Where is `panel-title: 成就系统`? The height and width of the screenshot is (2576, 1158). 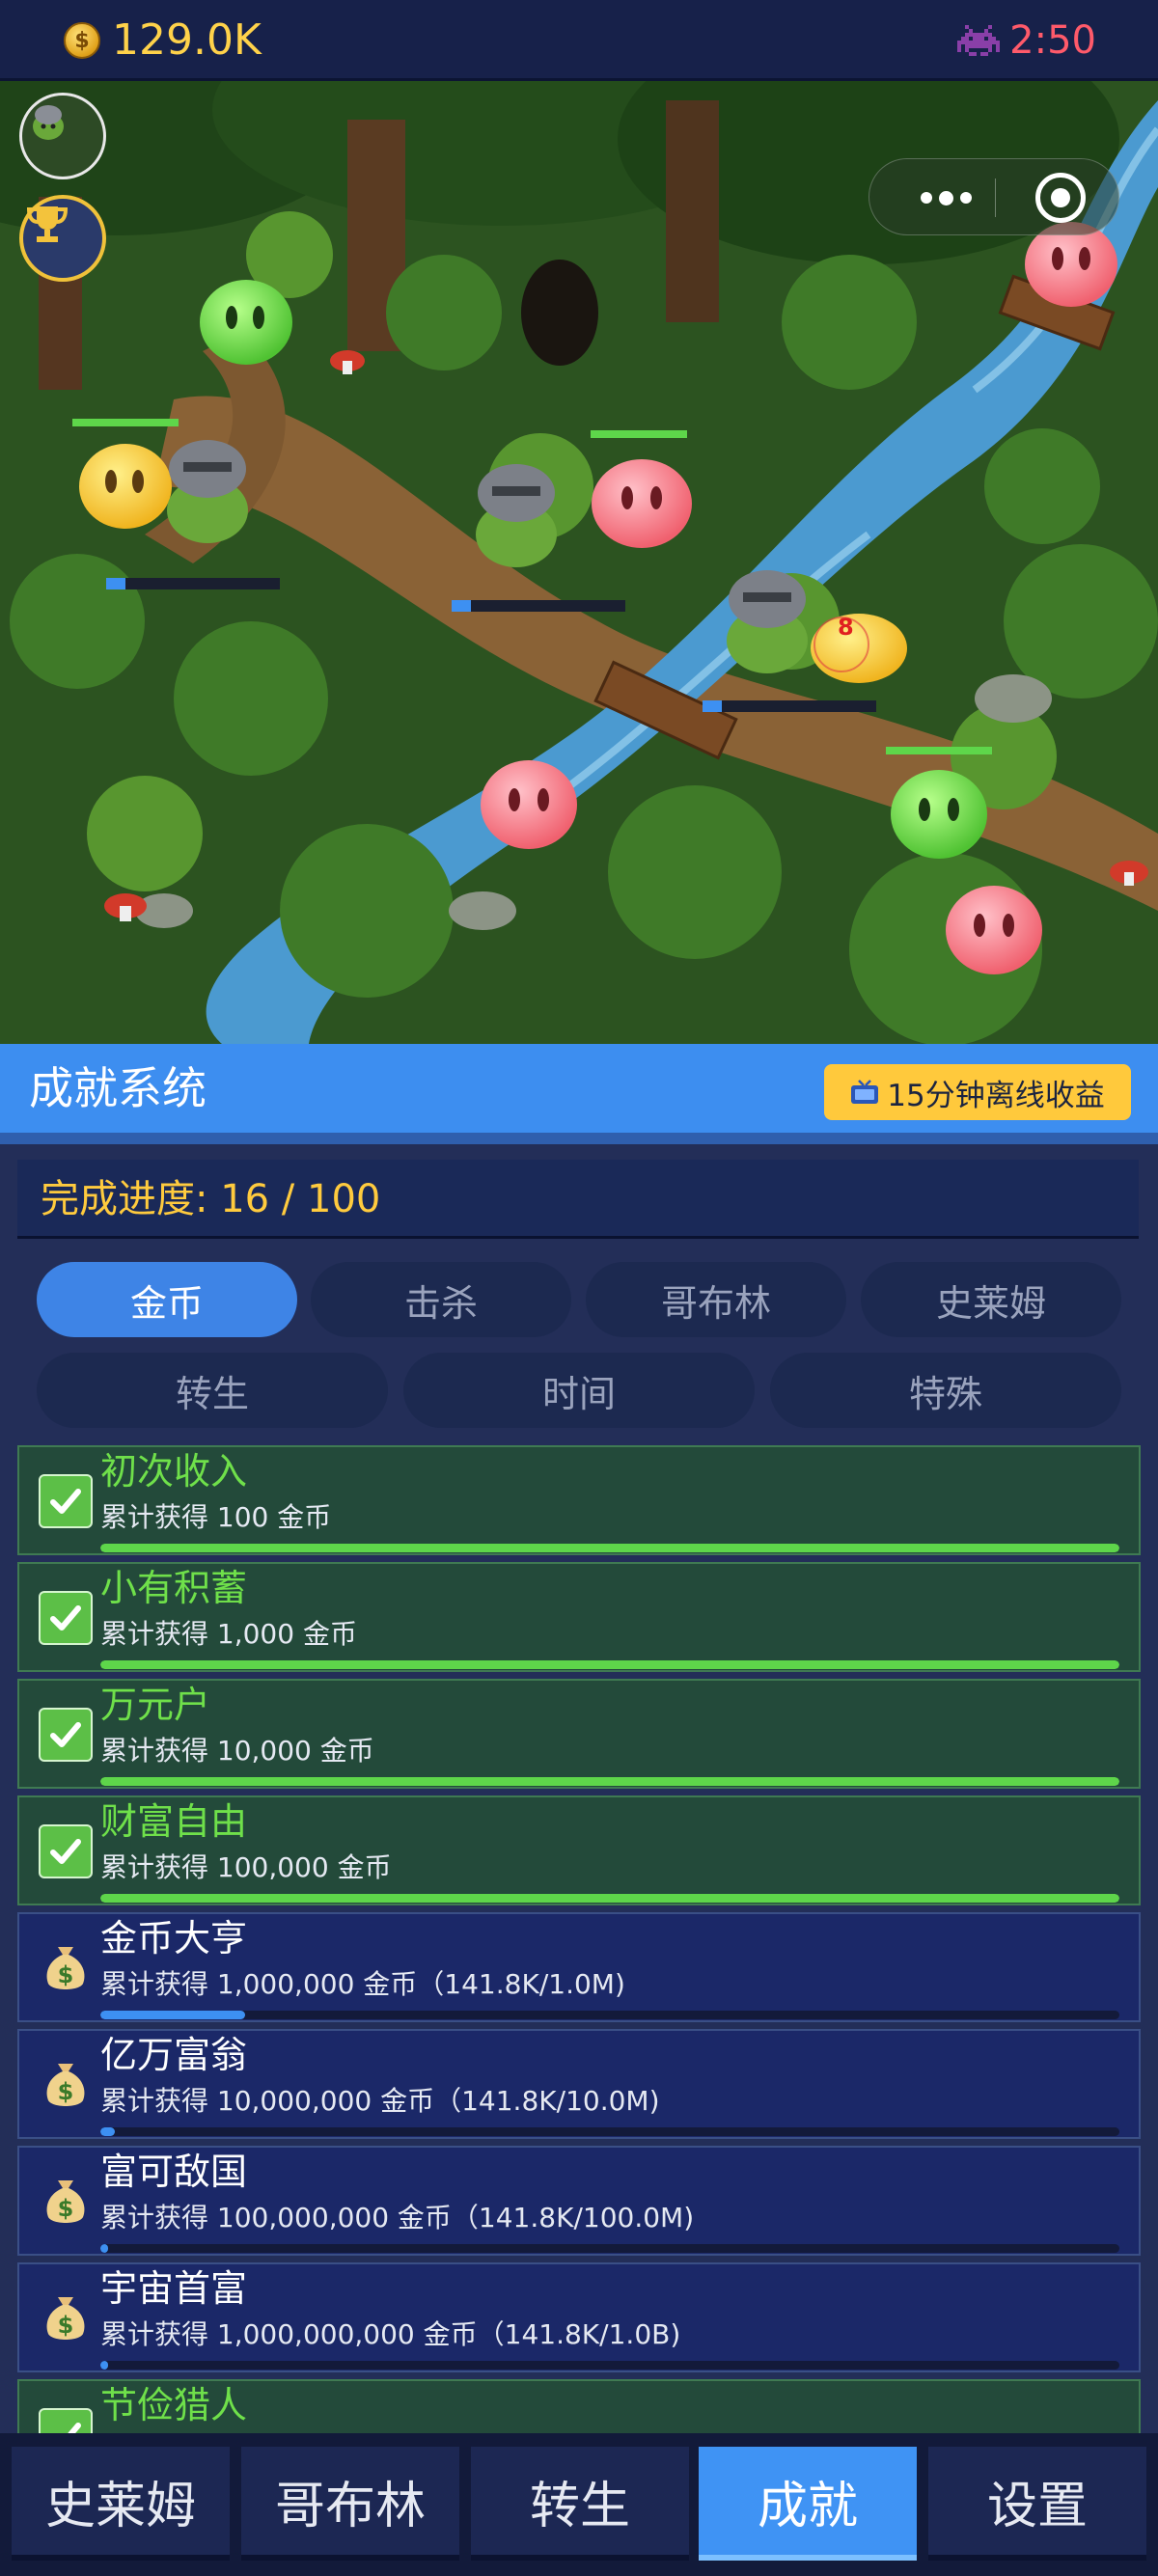
panel-title: 成就系统 is located at coordinates (118, 1088).